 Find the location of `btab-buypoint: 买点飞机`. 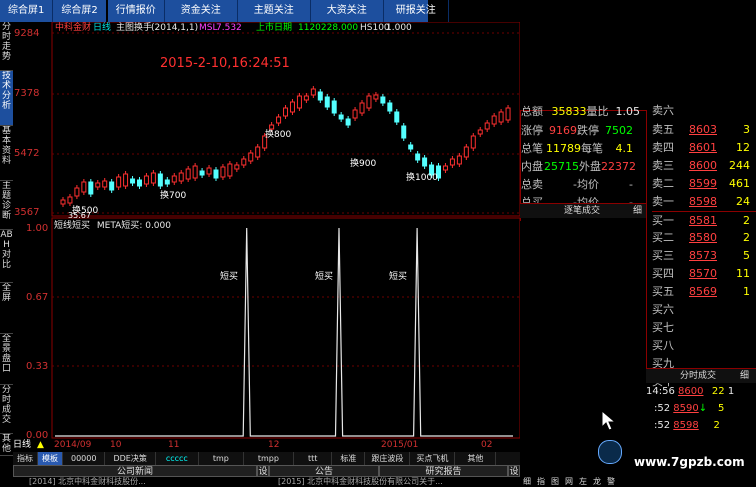

btab-buypoint: 买点飞机 is located at coordinates (433, 458).